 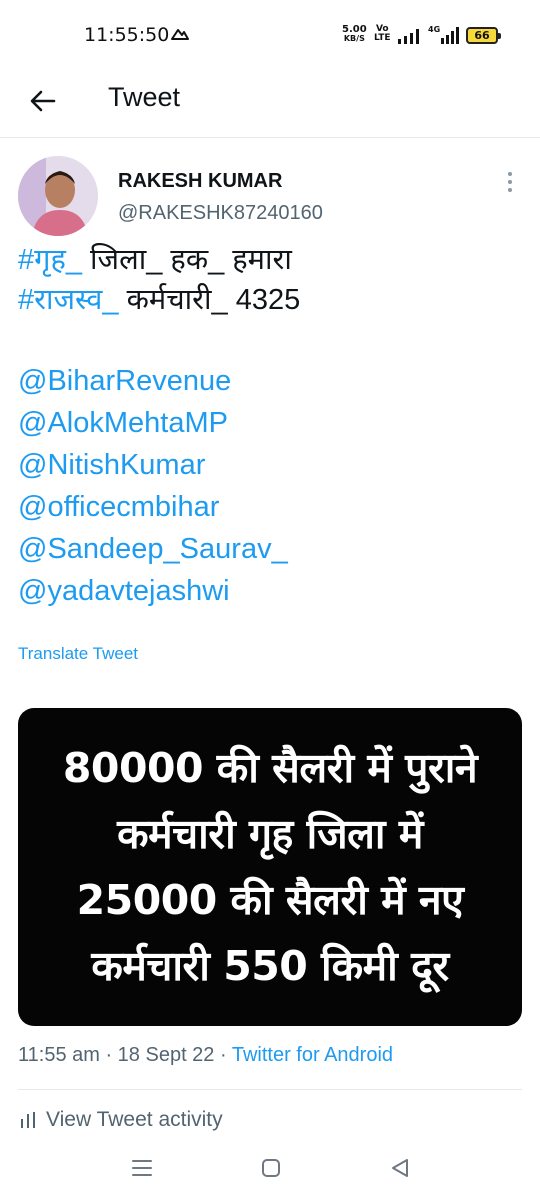 I want to click on divider, so click(x=270, y=1089).